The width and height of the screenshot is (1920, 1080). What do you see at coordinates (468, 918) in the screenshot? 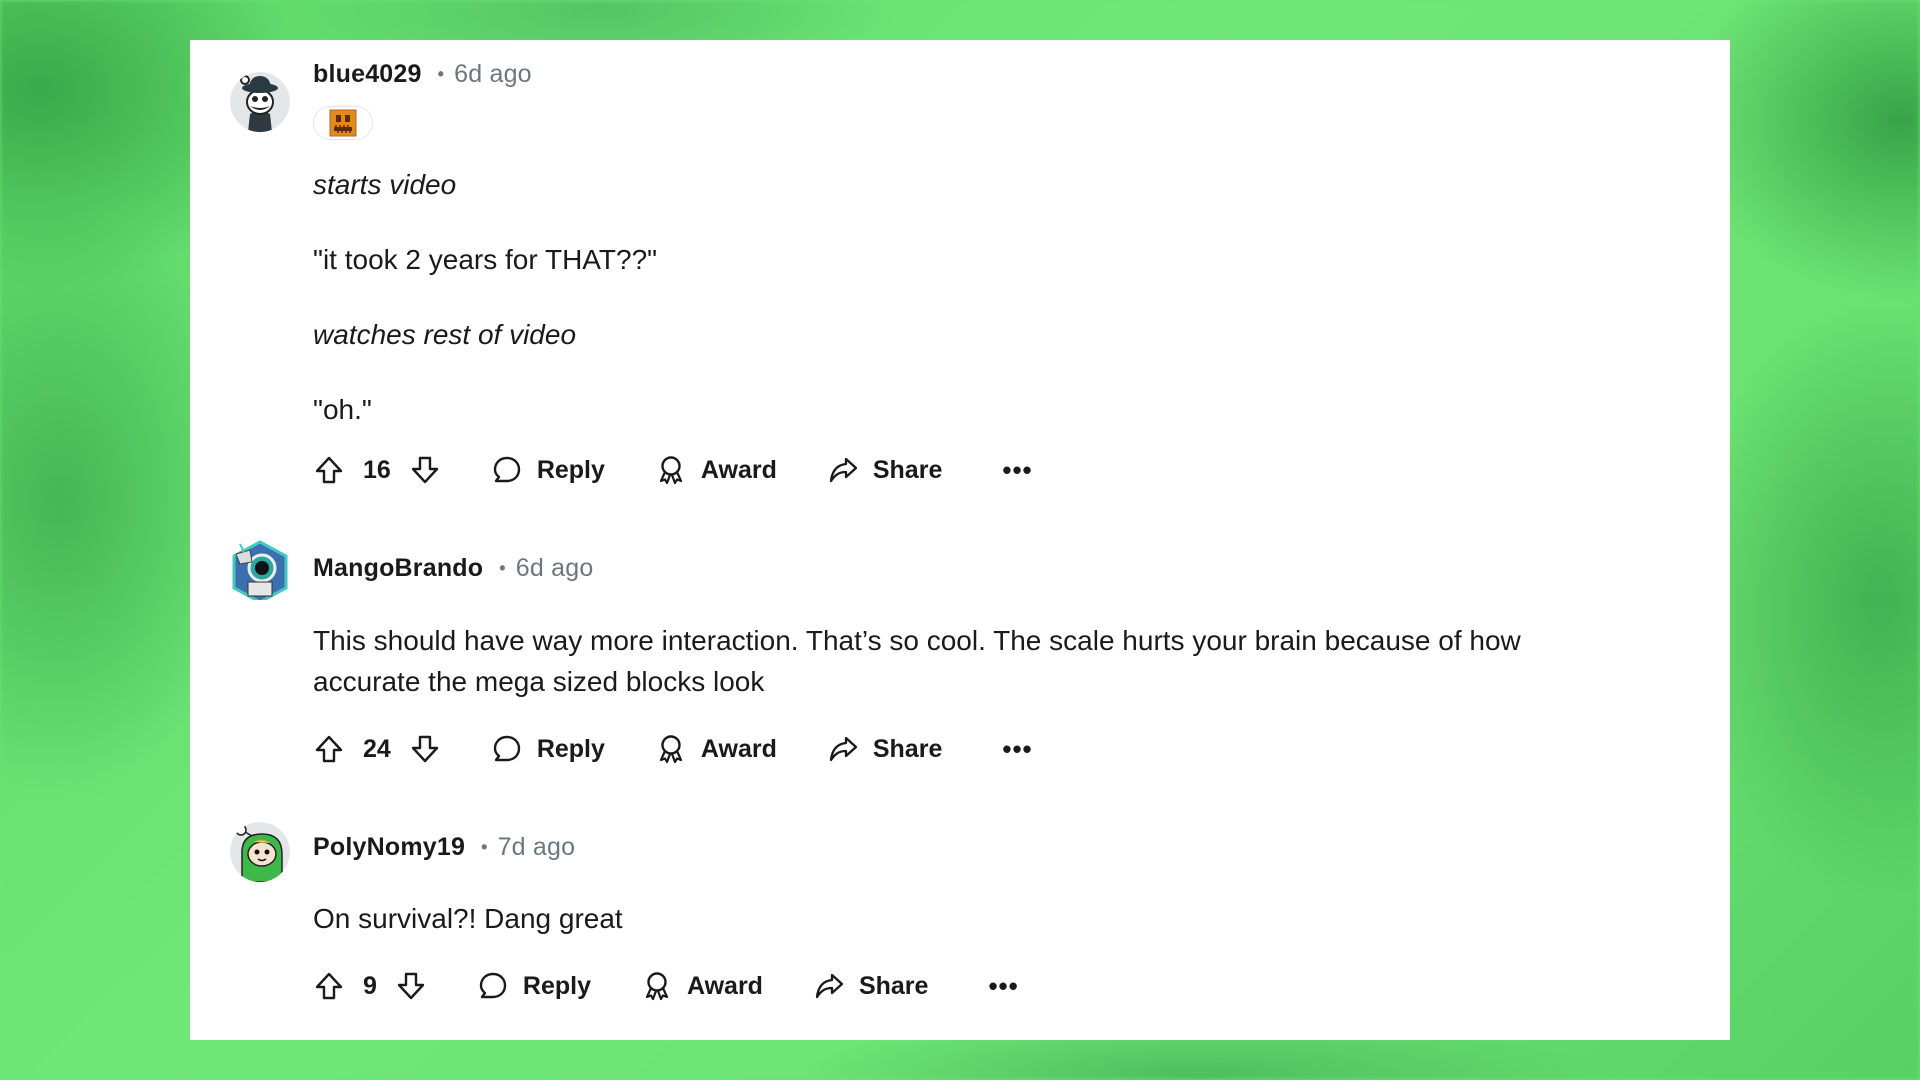
I see `comment-body-line: On survival?! Dang great` at bounding box center [468, 918].